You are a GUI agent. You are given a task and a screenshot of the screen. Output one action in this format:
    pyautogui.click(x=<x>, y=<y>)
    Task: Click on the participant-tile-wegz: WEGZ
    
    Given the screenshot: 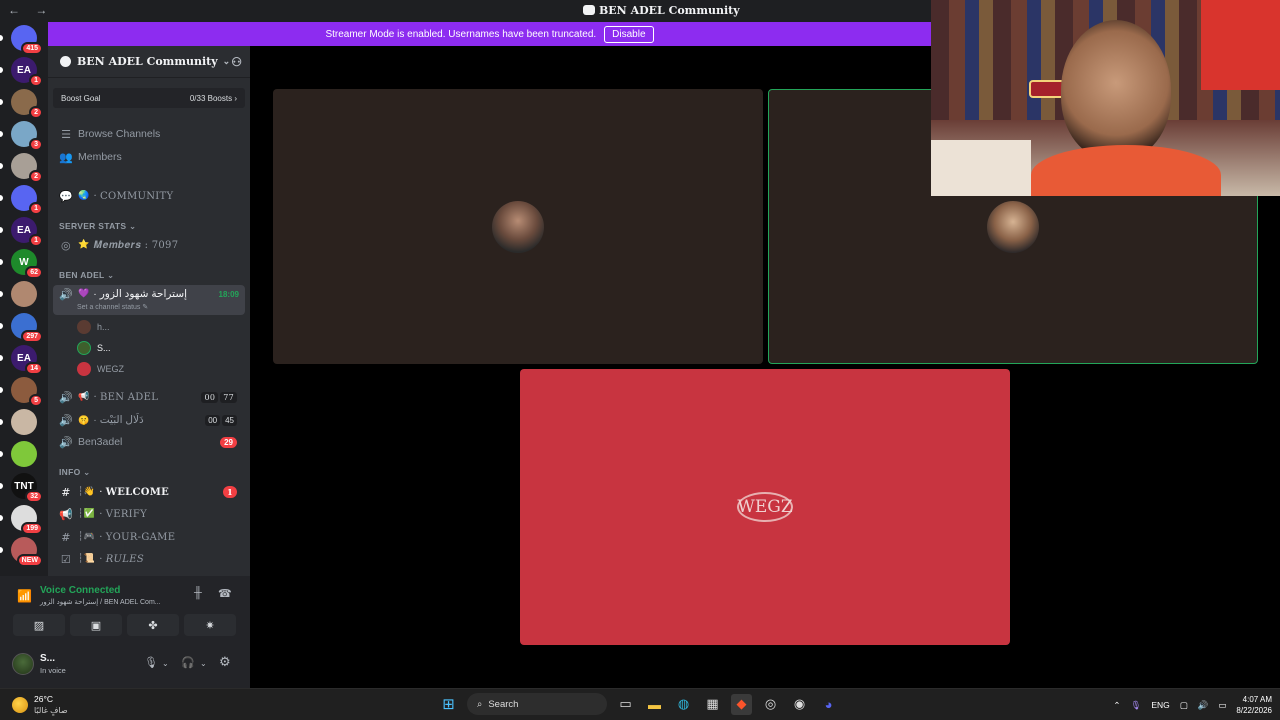 What is the action you would take?
    pyautogui.click(x=765, y=507)
    